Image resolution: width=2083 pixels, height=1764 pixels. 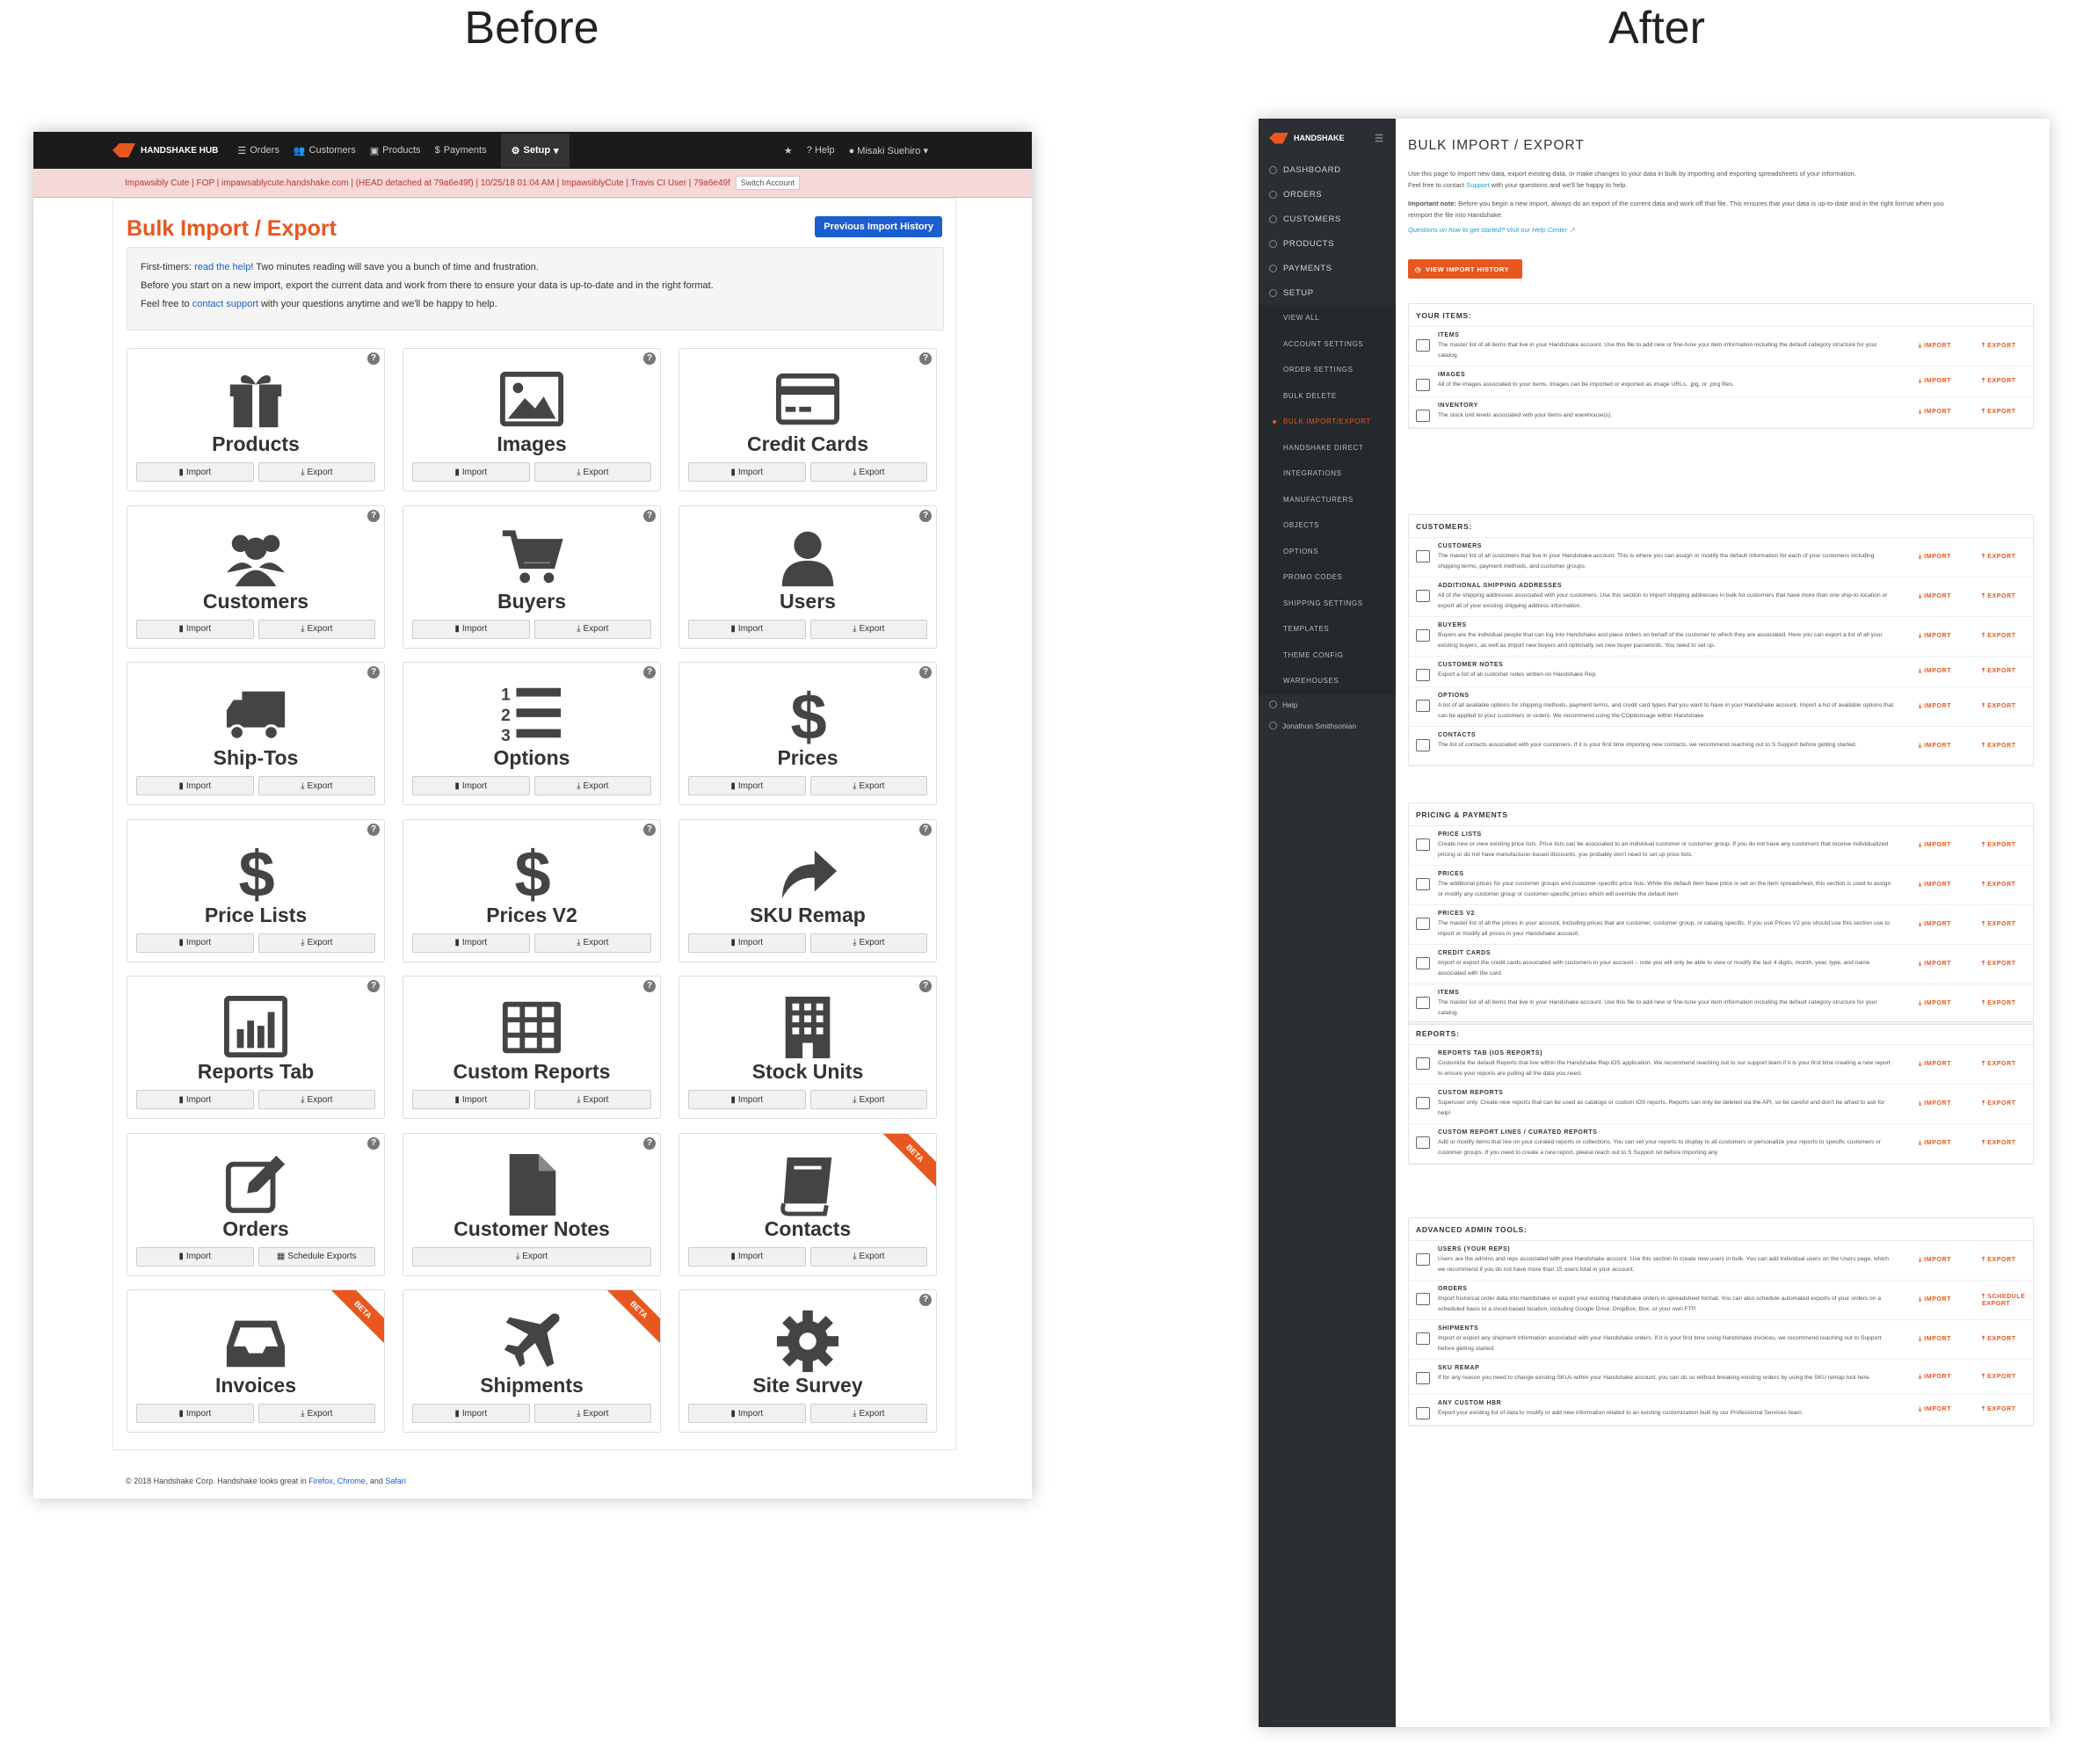 I want to click on sidebar-subitem-objects: OBJECTS, so click(x=1327, y=525).